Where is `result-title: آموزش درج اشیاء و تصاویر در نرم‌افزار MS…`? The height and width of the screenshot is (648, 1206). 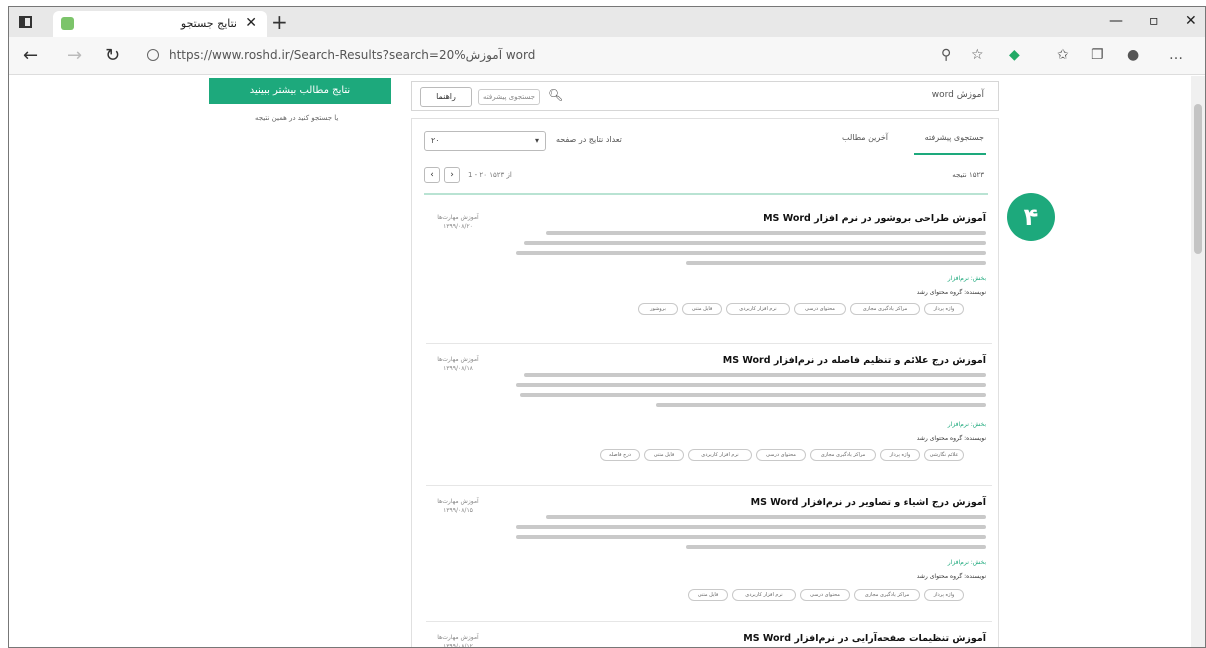
result-title: آموزش درج اشیاء و تصاویر در نرم‌افزار MS… is located at coordinates (868, 502).